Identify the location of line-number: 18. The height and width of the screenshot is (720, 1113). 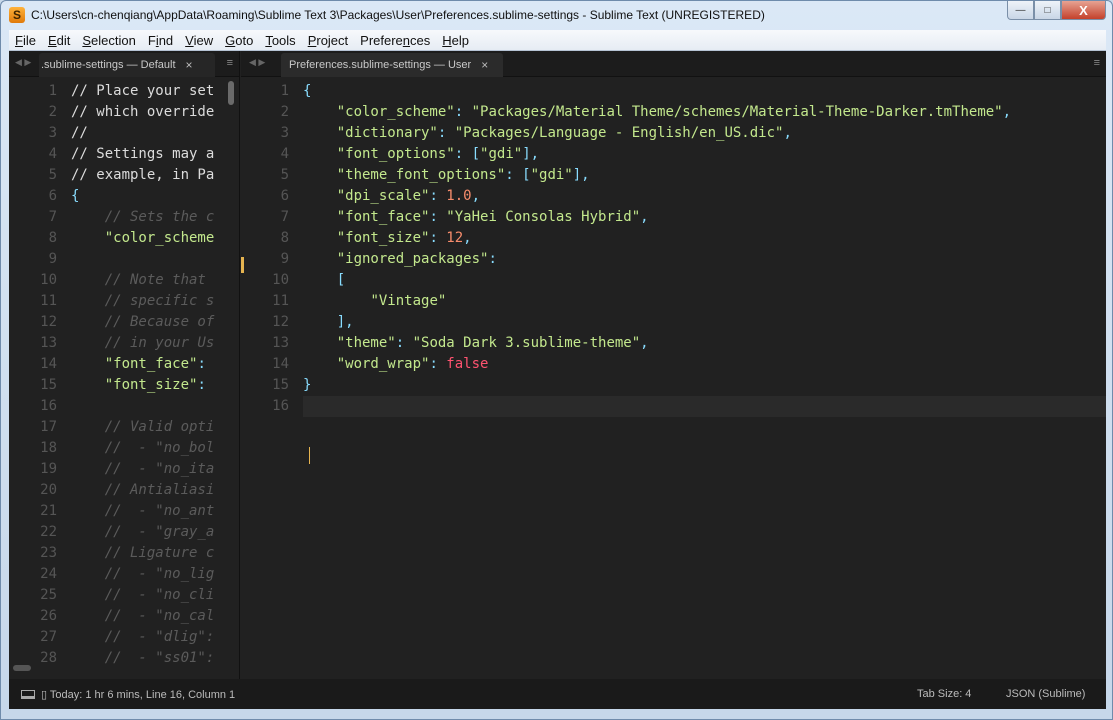
(48, 448).